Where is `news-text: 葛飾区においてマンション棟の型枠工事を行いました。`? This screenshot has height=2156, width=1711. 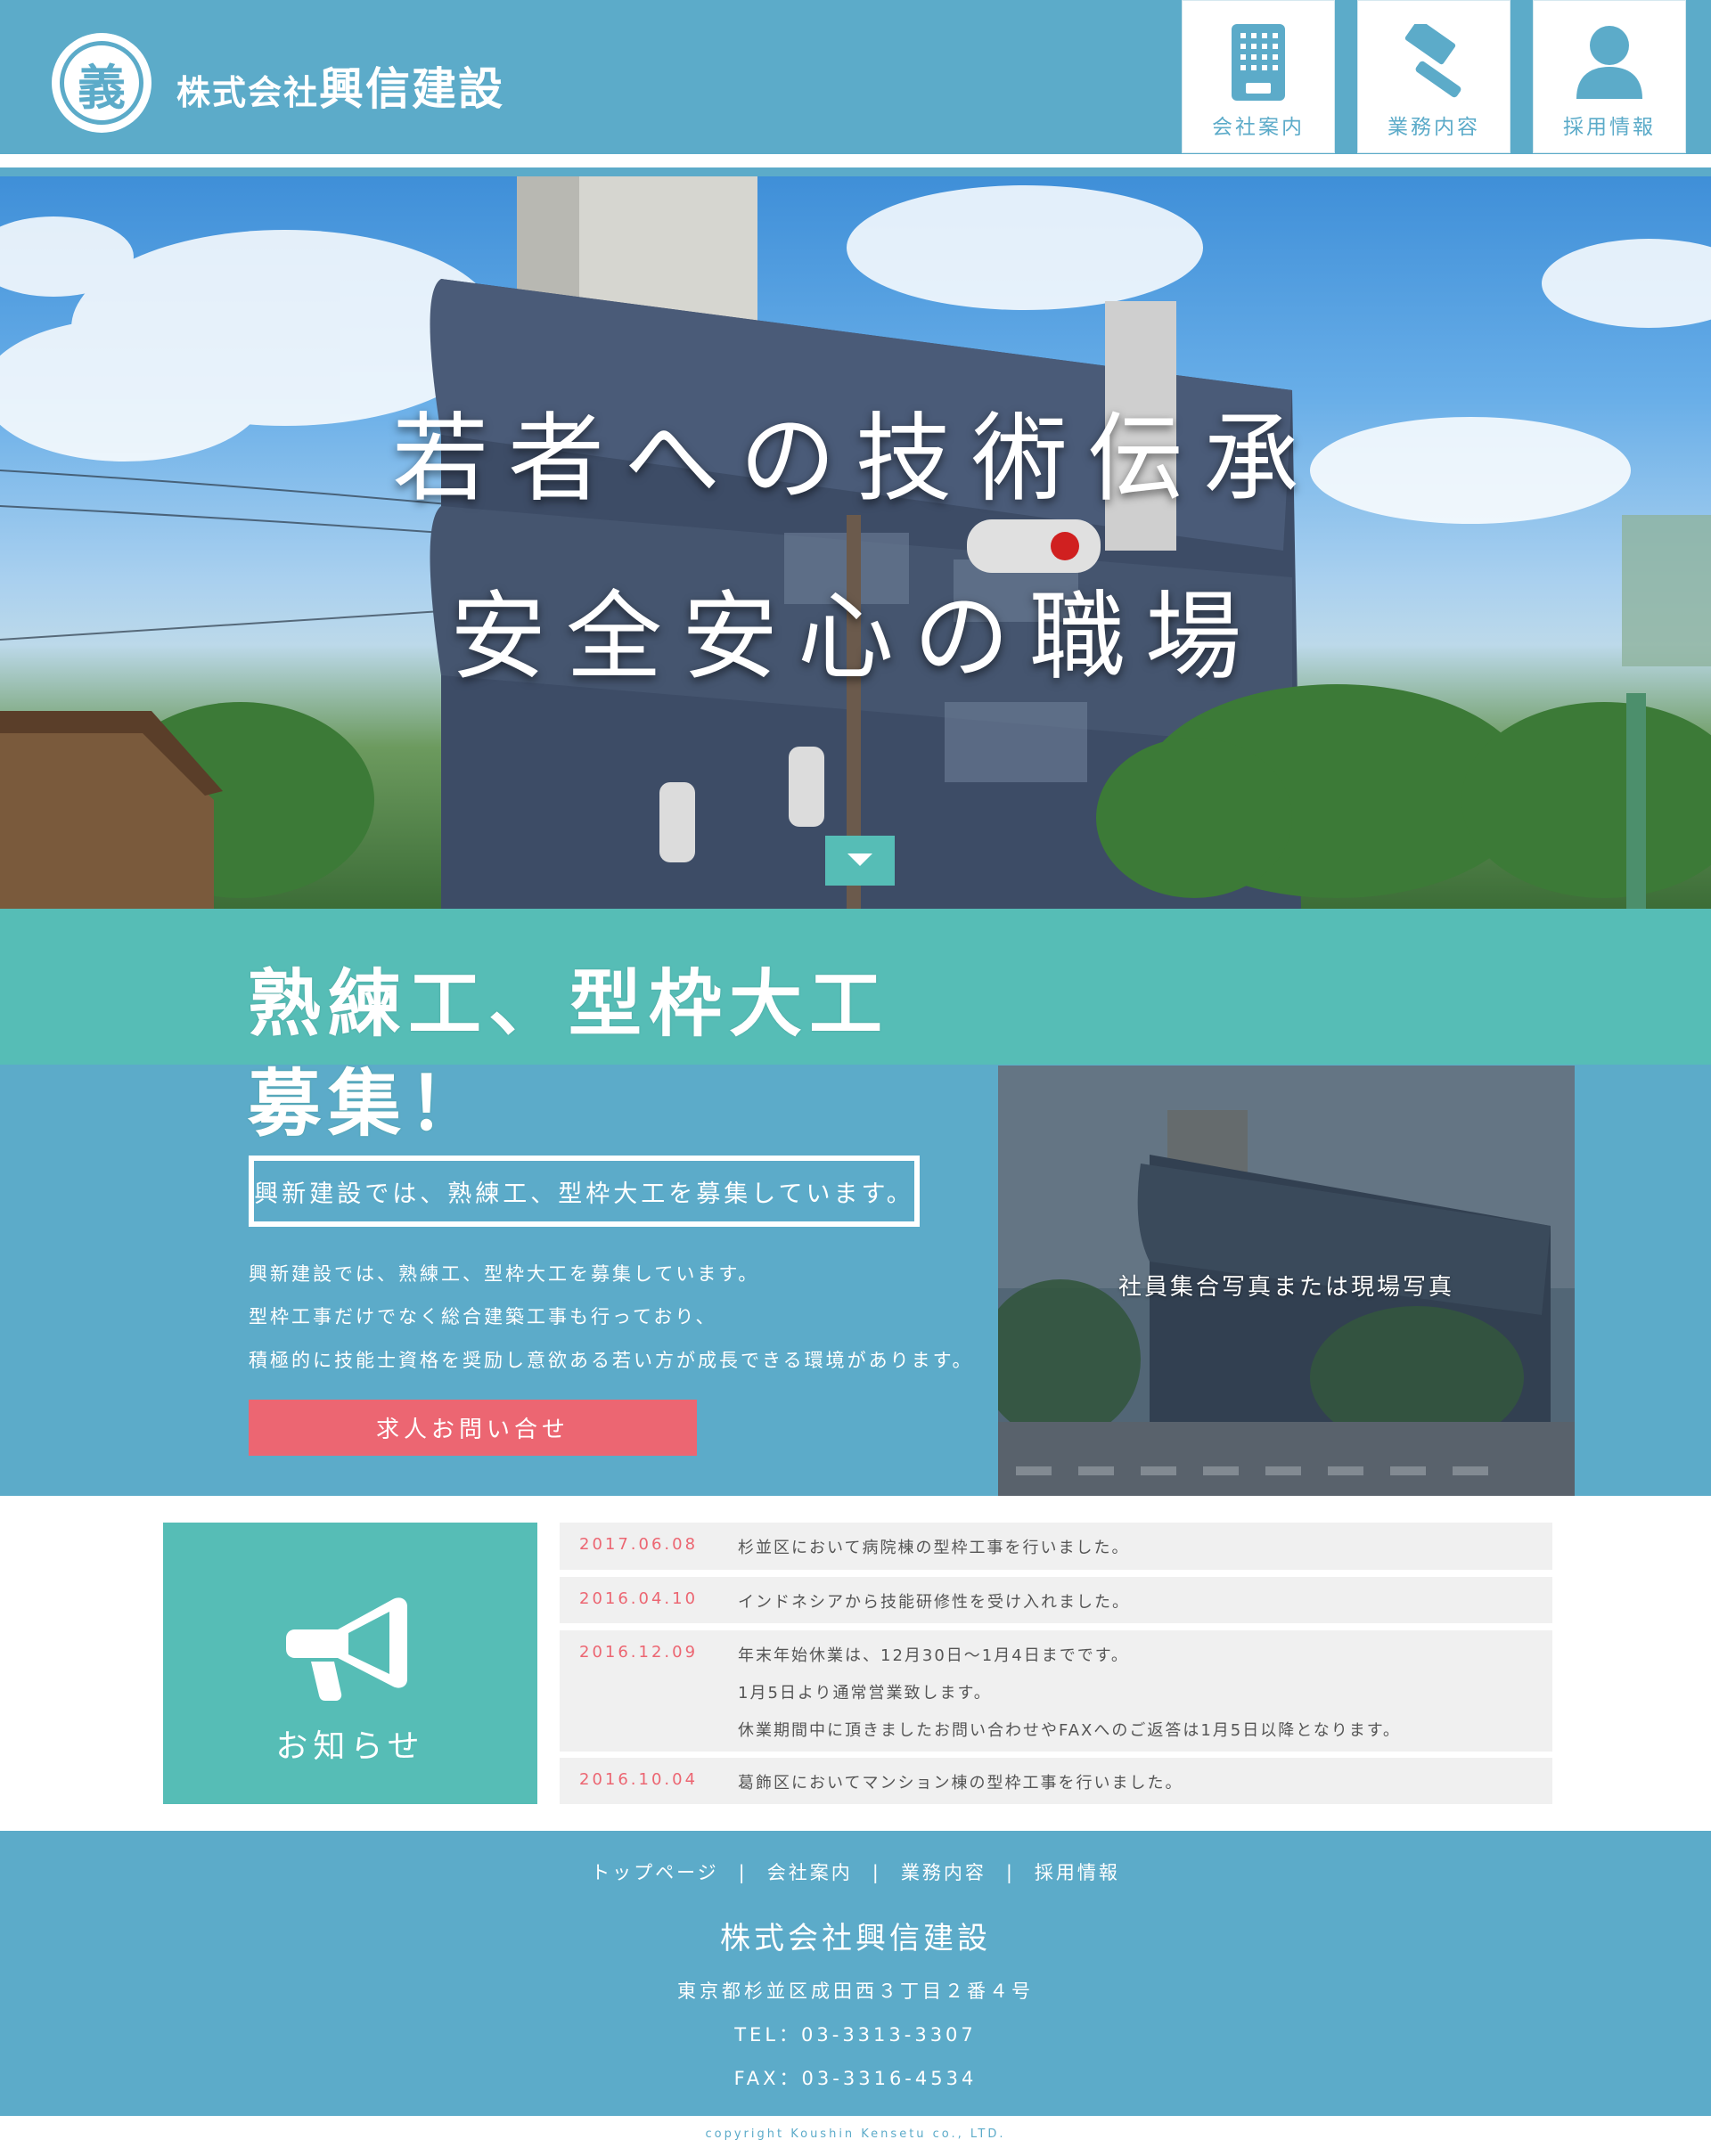
news-text: 葛飾区においてマンション棟の型枠工事を行いました。 is located at coordinates (960, 1783).